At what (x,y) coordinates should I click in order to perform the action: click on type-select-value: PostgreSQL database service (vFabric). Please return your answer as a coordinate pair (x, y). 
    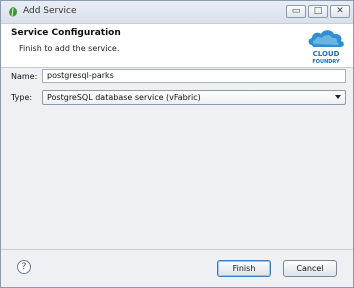
    Looking at the image, I should click on (124, 97).